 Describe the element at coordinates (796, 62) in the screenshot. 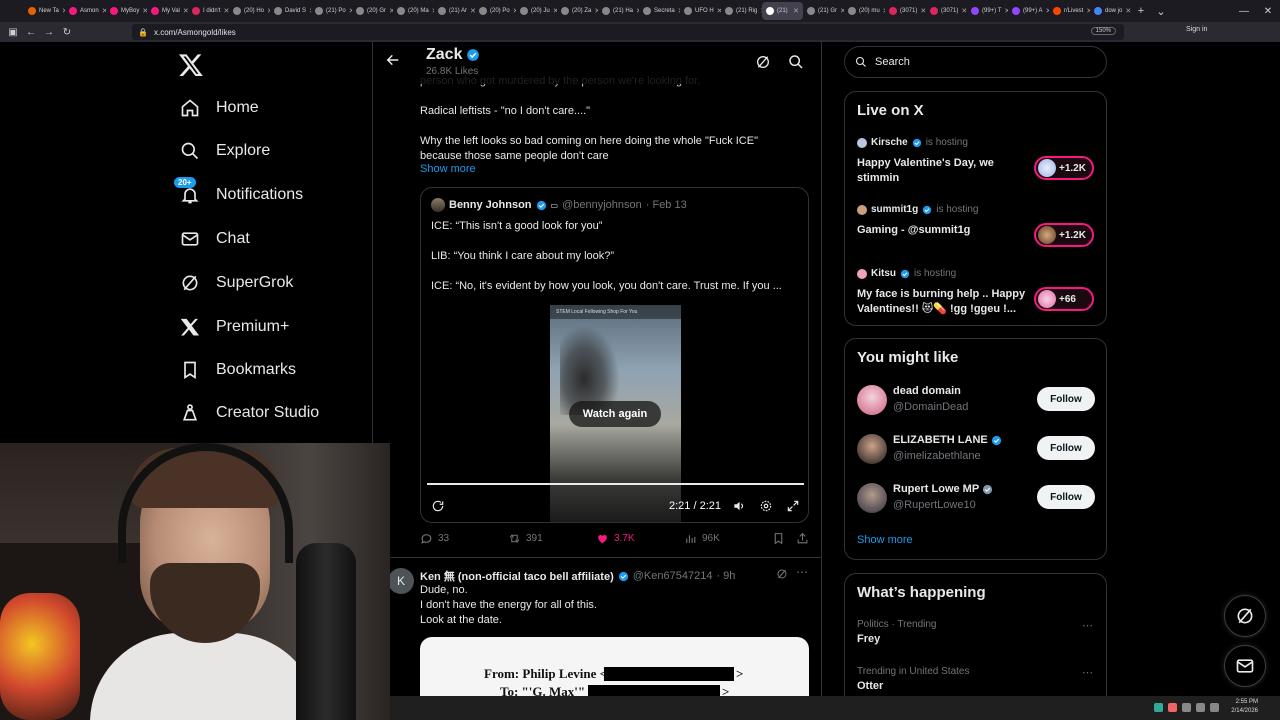

I see `search-icon` at that location.